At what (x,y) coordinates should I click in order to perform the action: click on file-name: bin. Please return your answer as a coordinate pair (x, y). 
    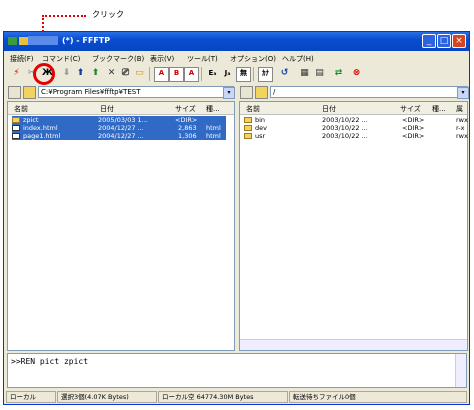
    Looking at the image, I should click on (260, 120).